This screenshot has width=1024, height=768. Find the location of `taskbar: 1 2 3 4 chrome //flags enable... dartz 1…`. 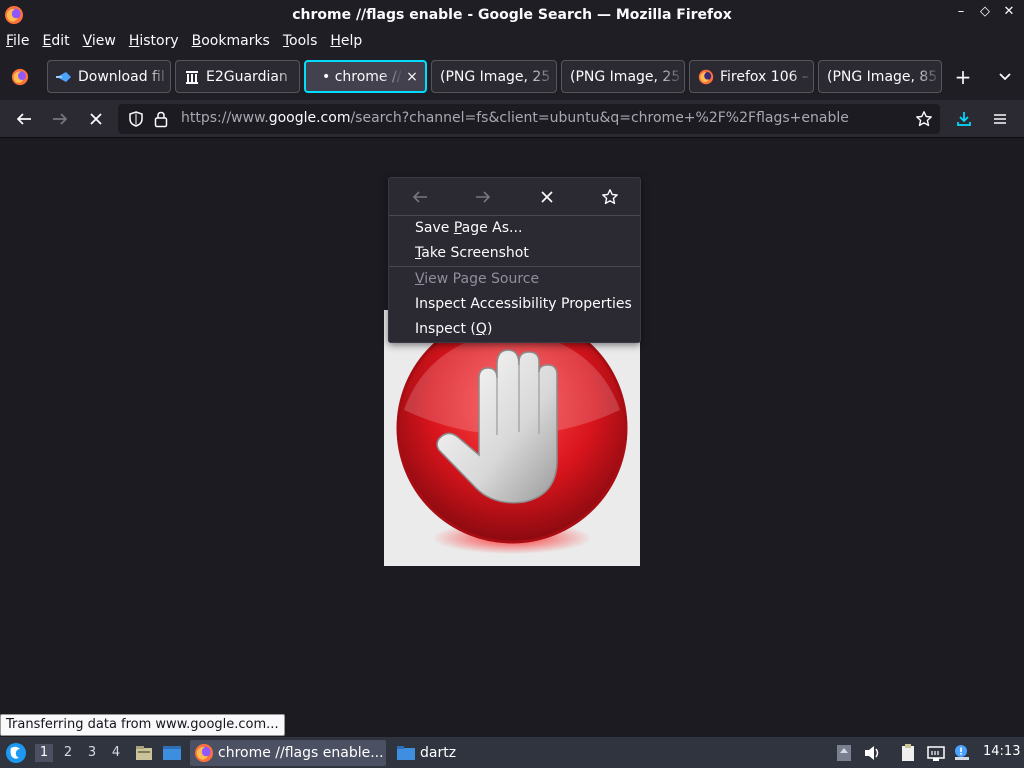

taskbar: 1 2 3 4 chrome //flags enable... dartz 1… is located at coordinates (512, 752).